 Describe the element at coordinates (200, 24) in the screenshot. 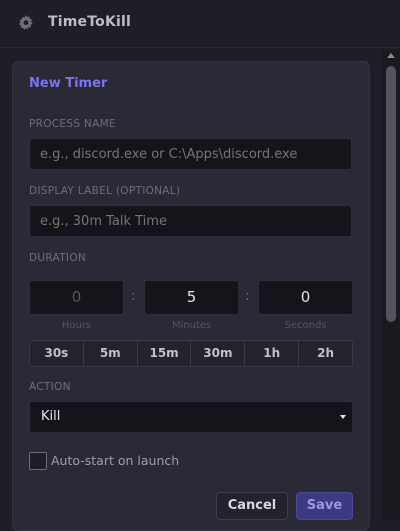

I see `title-bar: TimeToKill` at that location.